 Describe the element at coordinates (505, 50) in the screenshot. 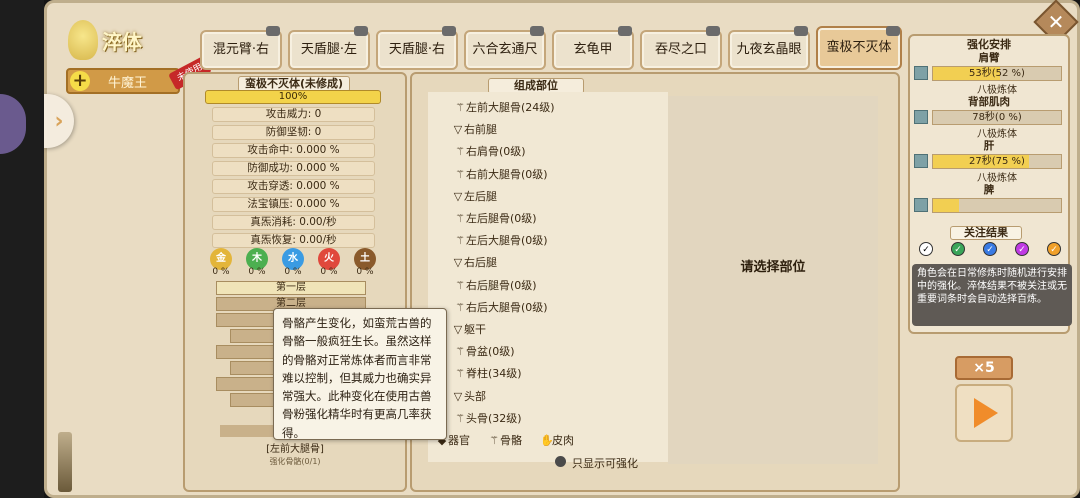

I see `tab-3: 六合玄通尺` at that location.